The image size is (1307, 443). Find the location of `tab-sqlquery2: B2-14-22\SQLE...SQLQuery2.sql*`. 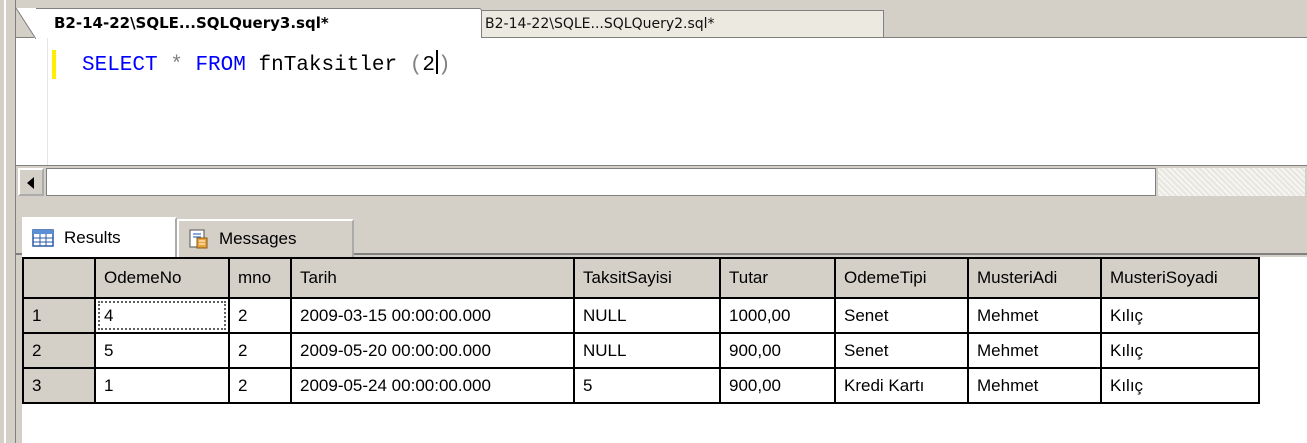

tab-sqlquery2: B2-14-22\SQLE...SQLQuery2.sql* is located at coordinates (667, 24).